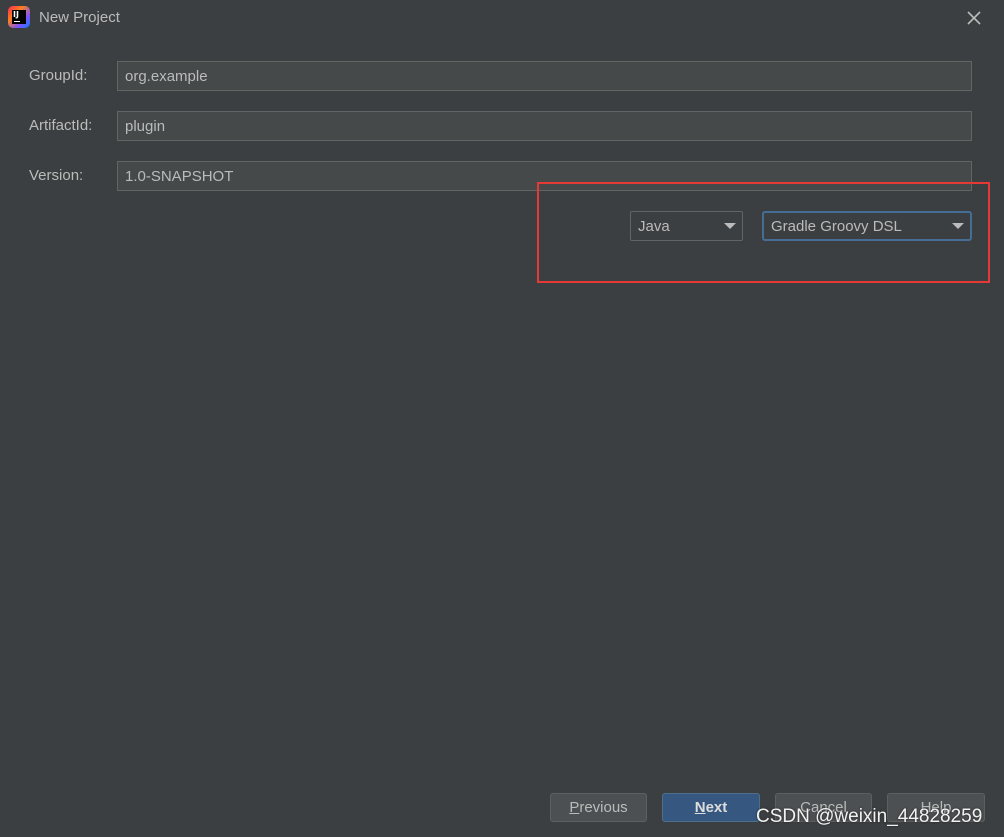 Image resolution: width=1004 pixels, height=837 pixels. What do you see at coordinates (869, 816) in the screenshot?
I see `watermark-text: CSDN @weixin_44828259` at bounding box center [869, 816].